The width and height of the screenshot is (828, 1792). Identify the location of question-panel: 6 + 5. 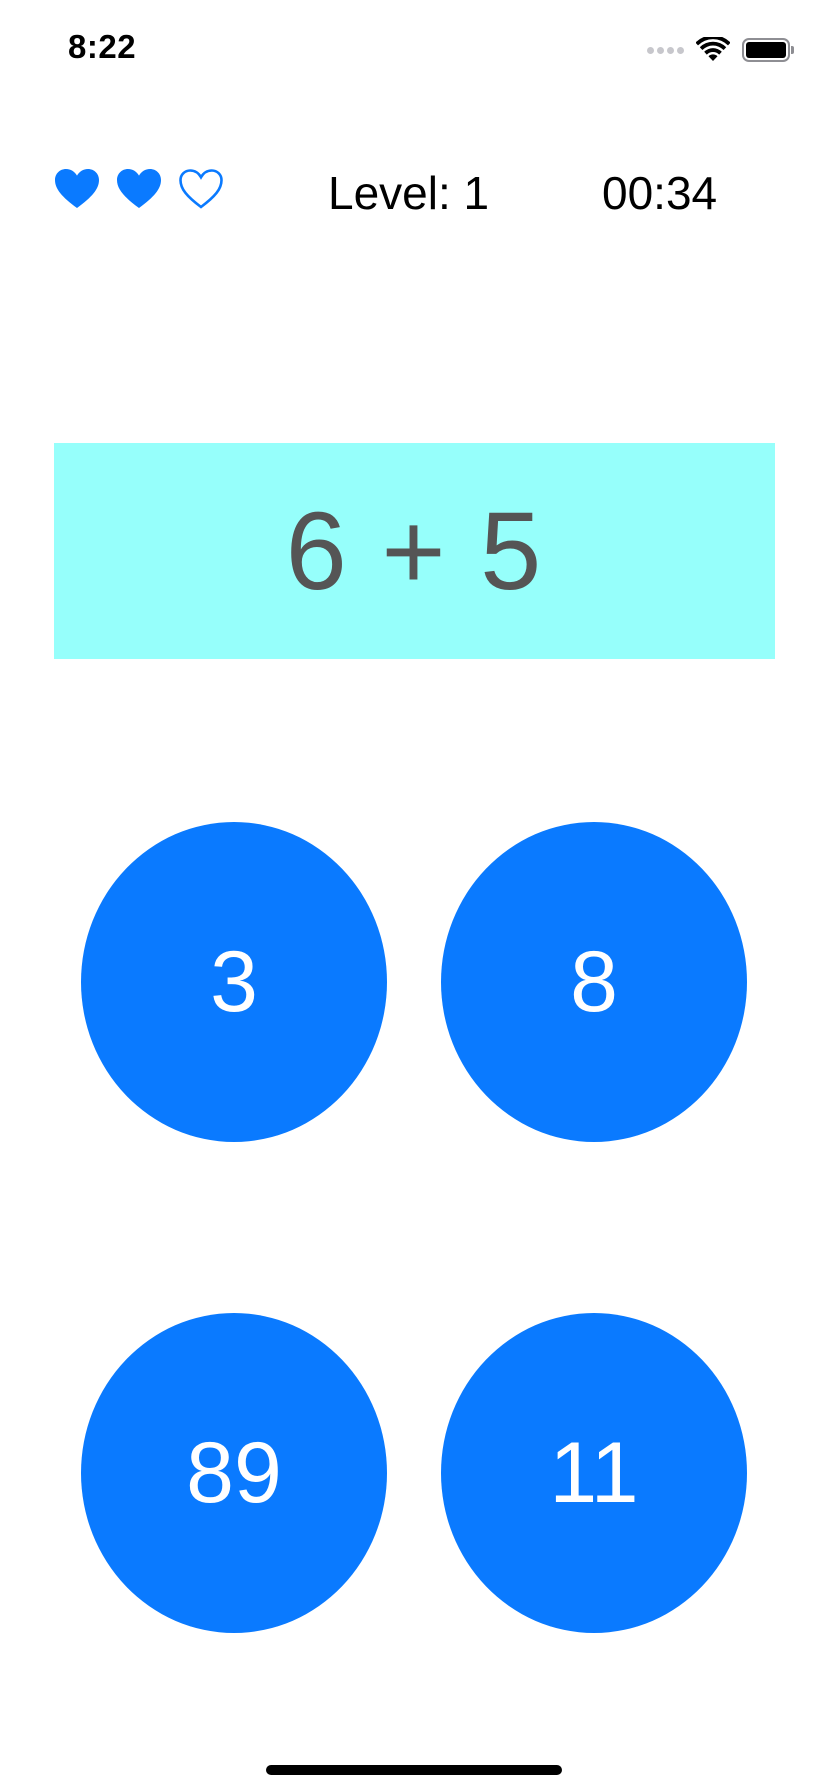
(414, 551).